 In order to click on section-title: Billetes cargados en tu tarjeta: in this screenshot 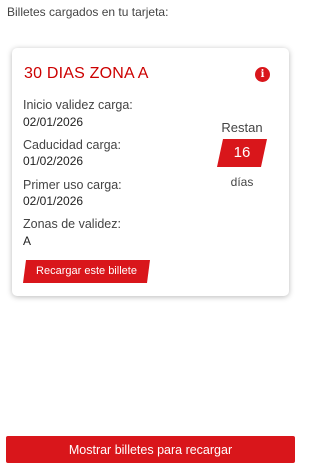, I will do `click(88, 12)`.